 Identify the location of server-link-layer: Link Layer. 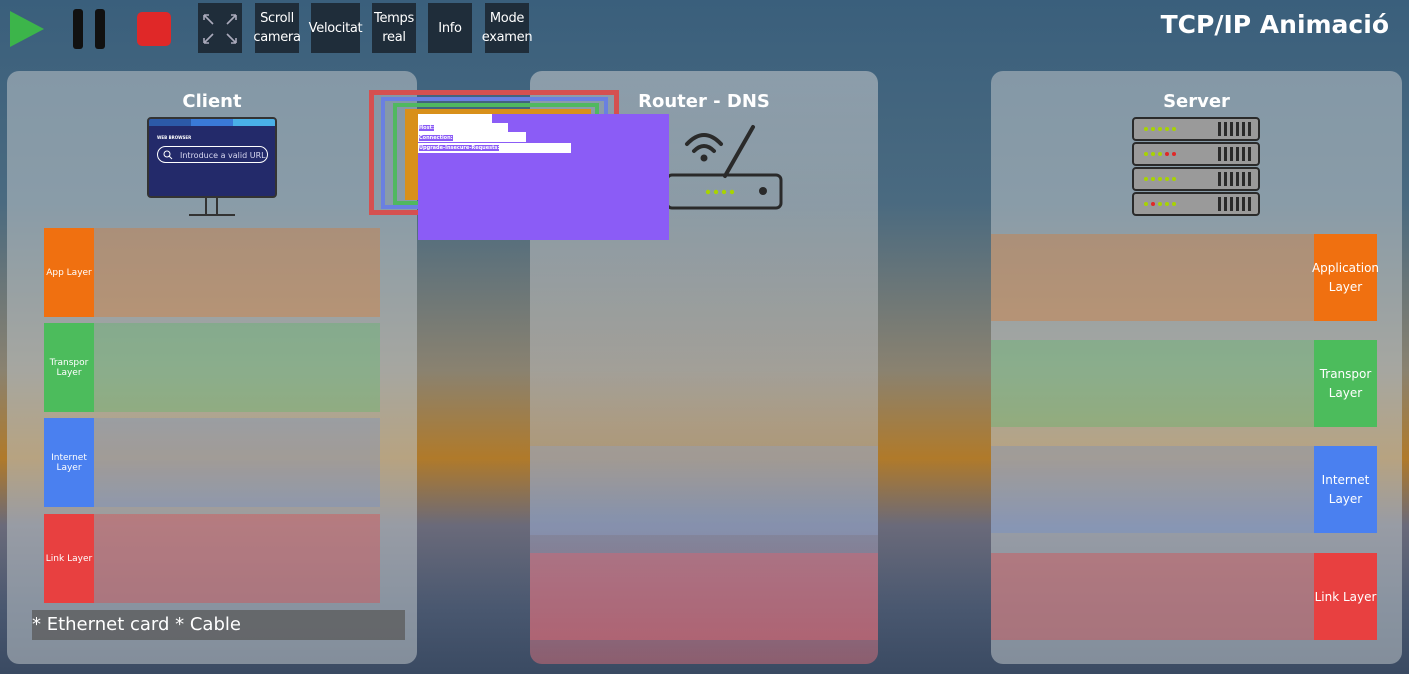
(1184, 596).